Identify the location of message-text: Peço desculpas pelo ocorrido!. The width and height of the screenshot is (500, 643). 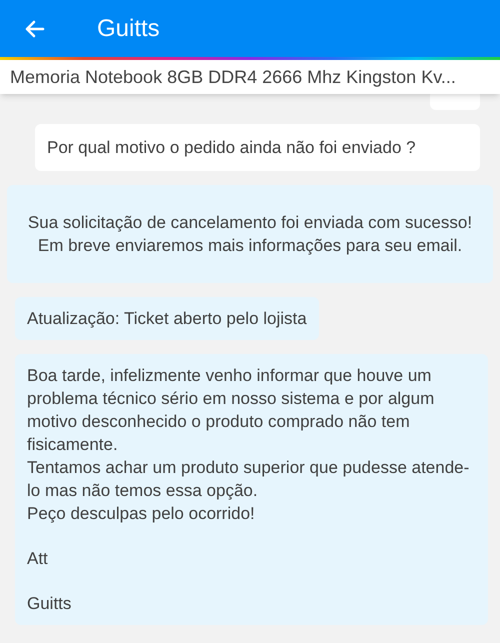
(141, 514).